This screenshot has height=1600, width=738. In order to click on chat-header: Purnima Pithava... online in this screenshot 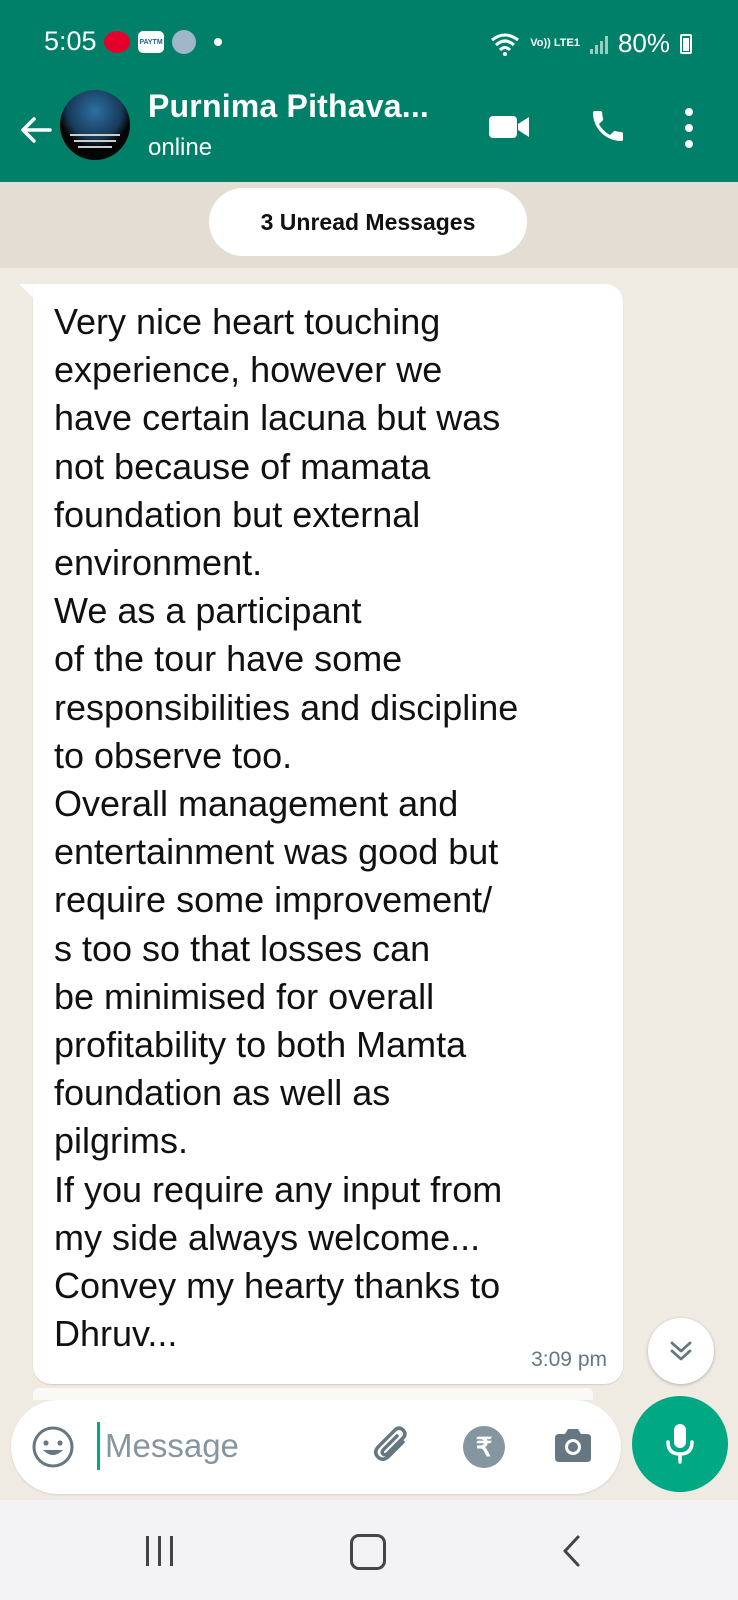, I will do `click(369, 134)`.